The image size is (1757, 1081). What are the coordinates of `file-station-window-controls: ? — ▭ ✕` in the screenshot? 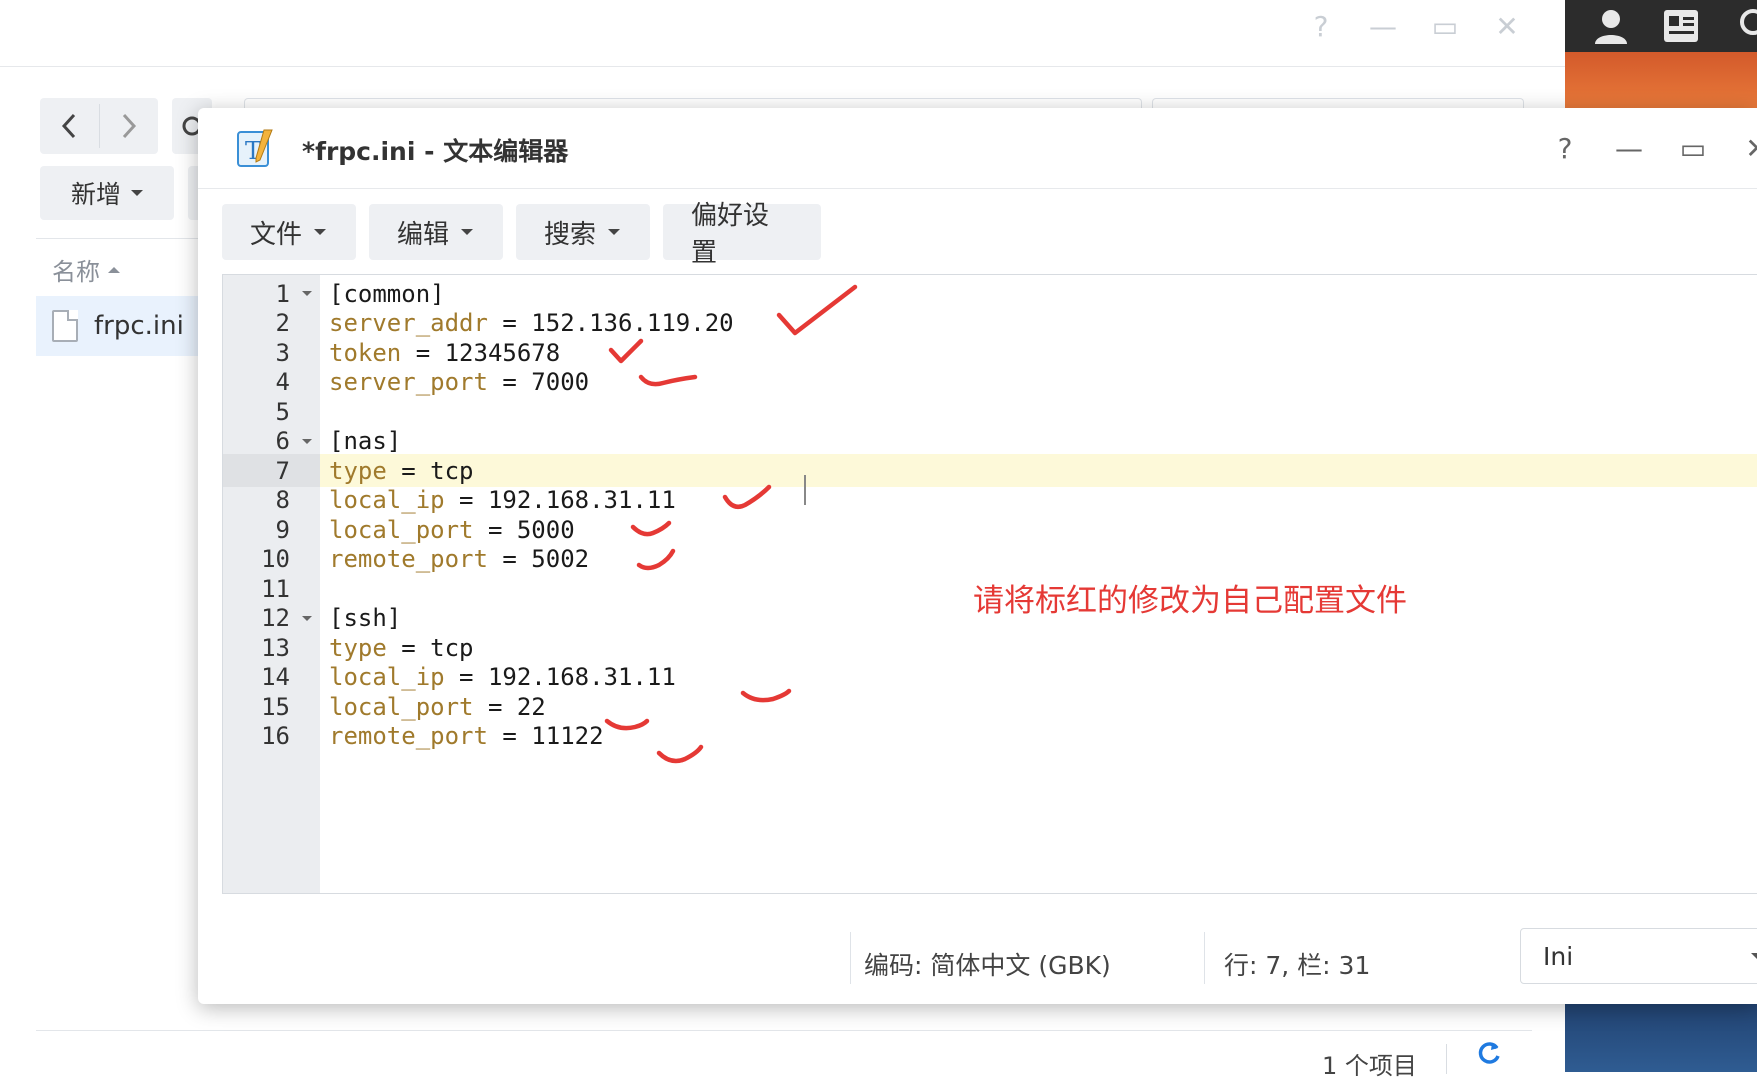 It's located at (1414, 26).